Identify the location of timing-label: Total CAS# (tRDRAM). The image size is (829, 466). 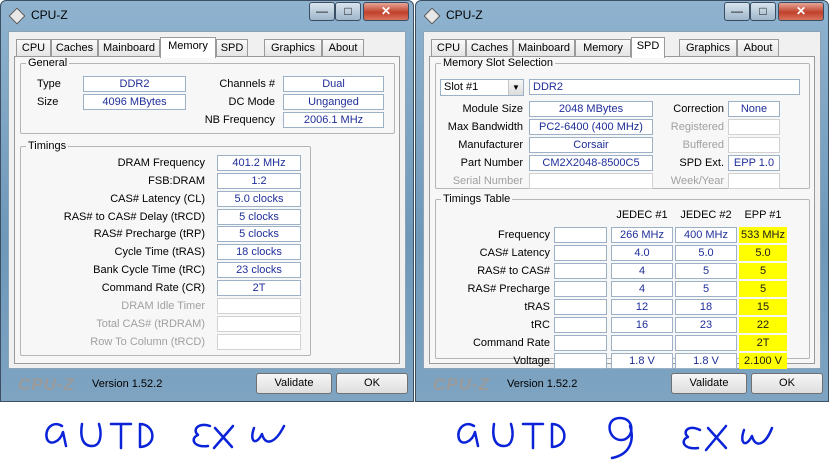
(150, 324).